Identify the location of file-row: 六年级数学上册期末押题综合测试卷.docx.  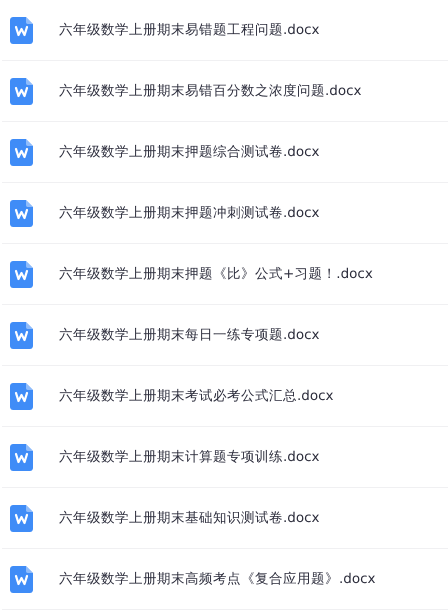
(225, 152).